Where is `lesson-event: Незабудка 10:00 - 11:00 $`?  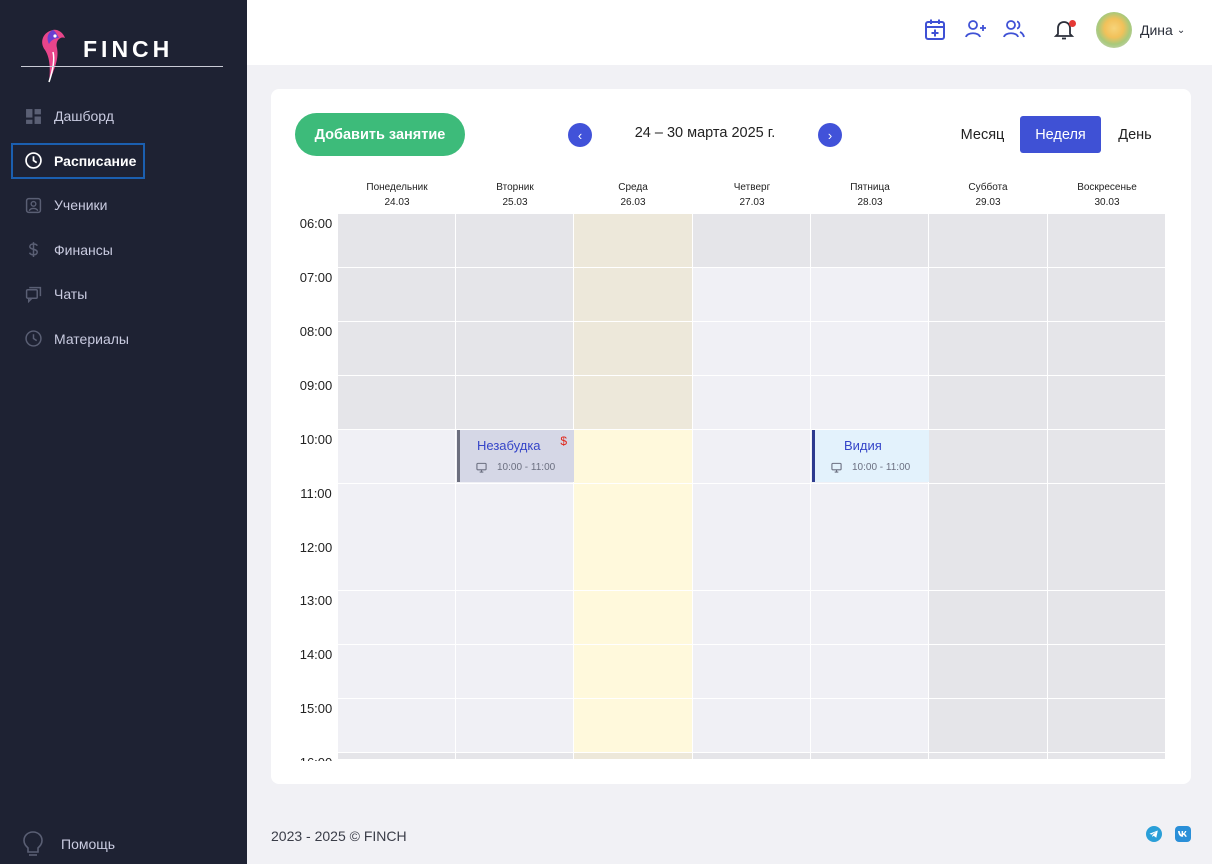
lesson-event: Незабудка 10:00 - 11:00 $ is located at coordinates (515, 456).